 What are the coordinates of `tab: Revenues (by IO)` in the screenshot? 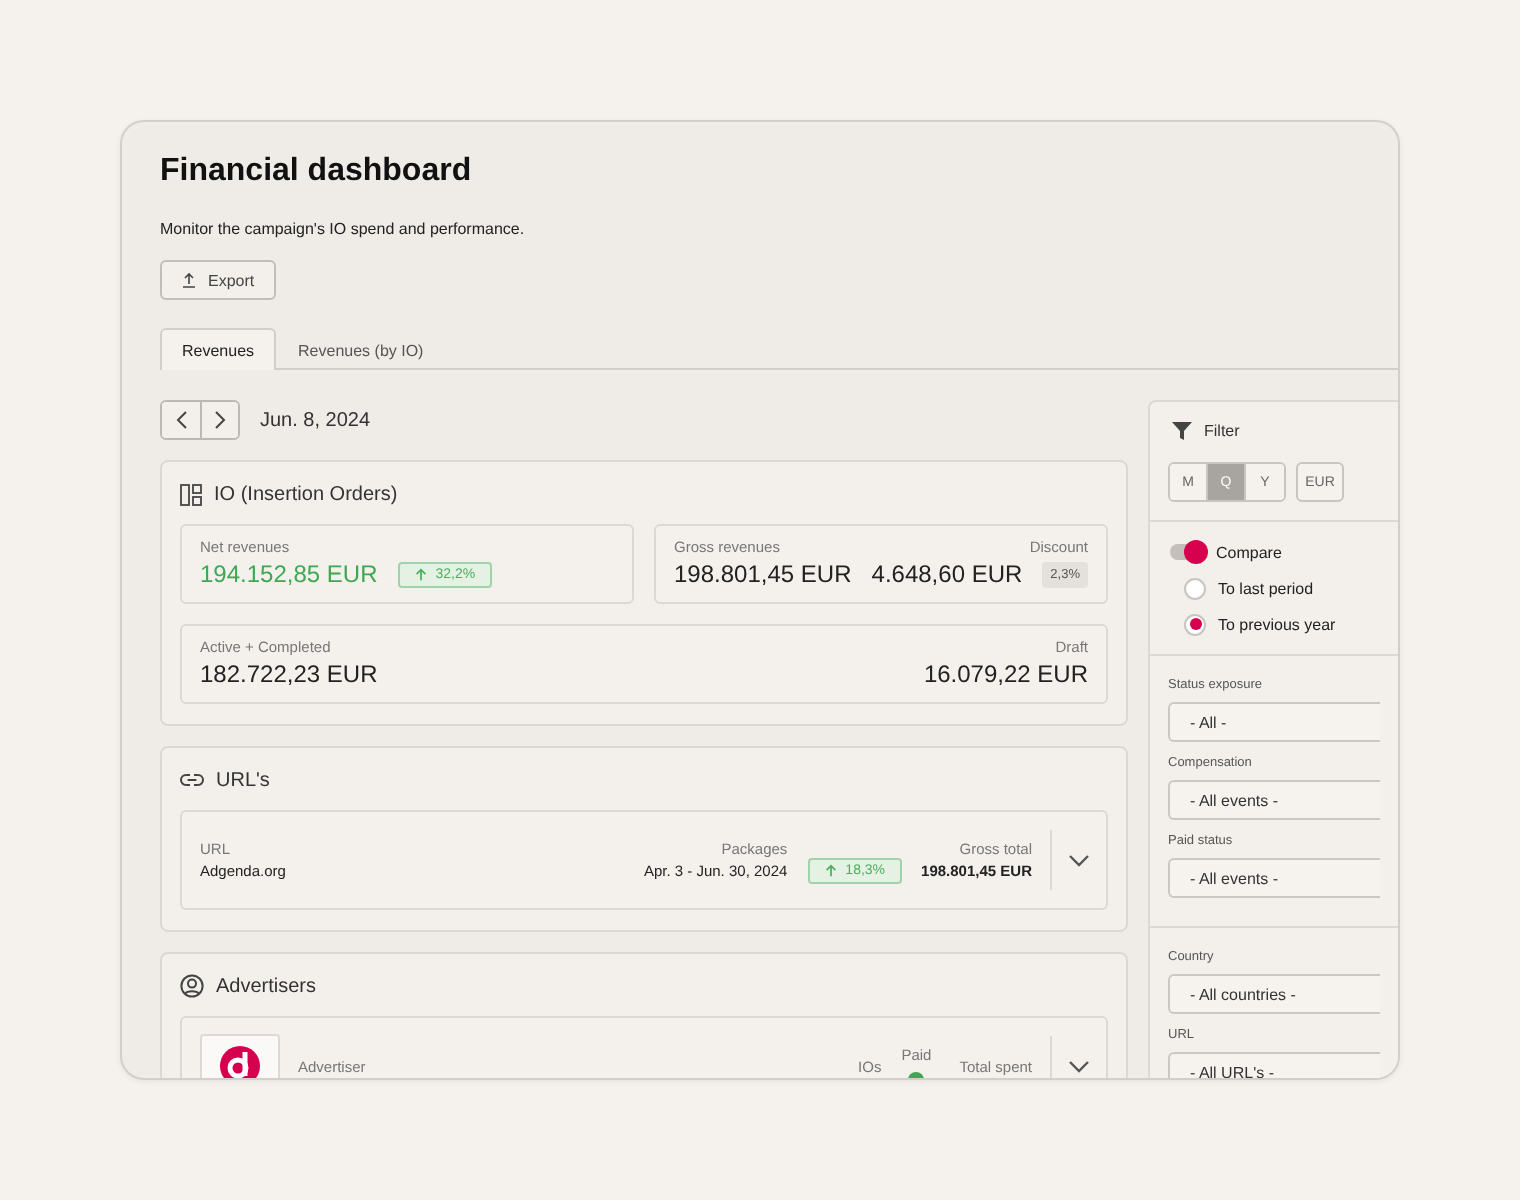 It's located at (361, 349).